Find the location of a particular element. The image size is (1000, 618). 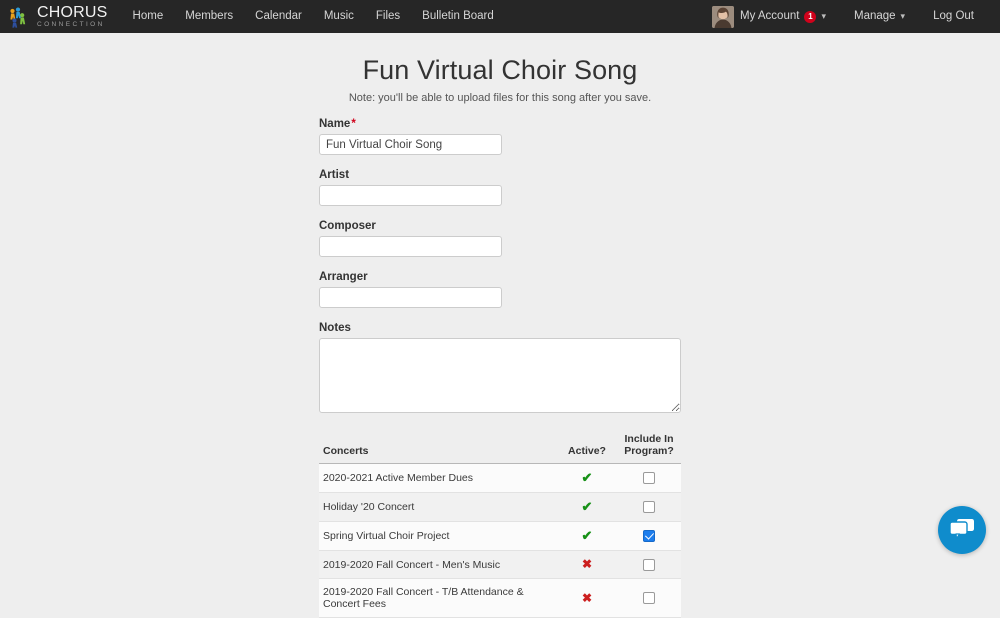

concerts-table-header-row: Concerts Active? Include In Program? is located at coordinates (500, 447).